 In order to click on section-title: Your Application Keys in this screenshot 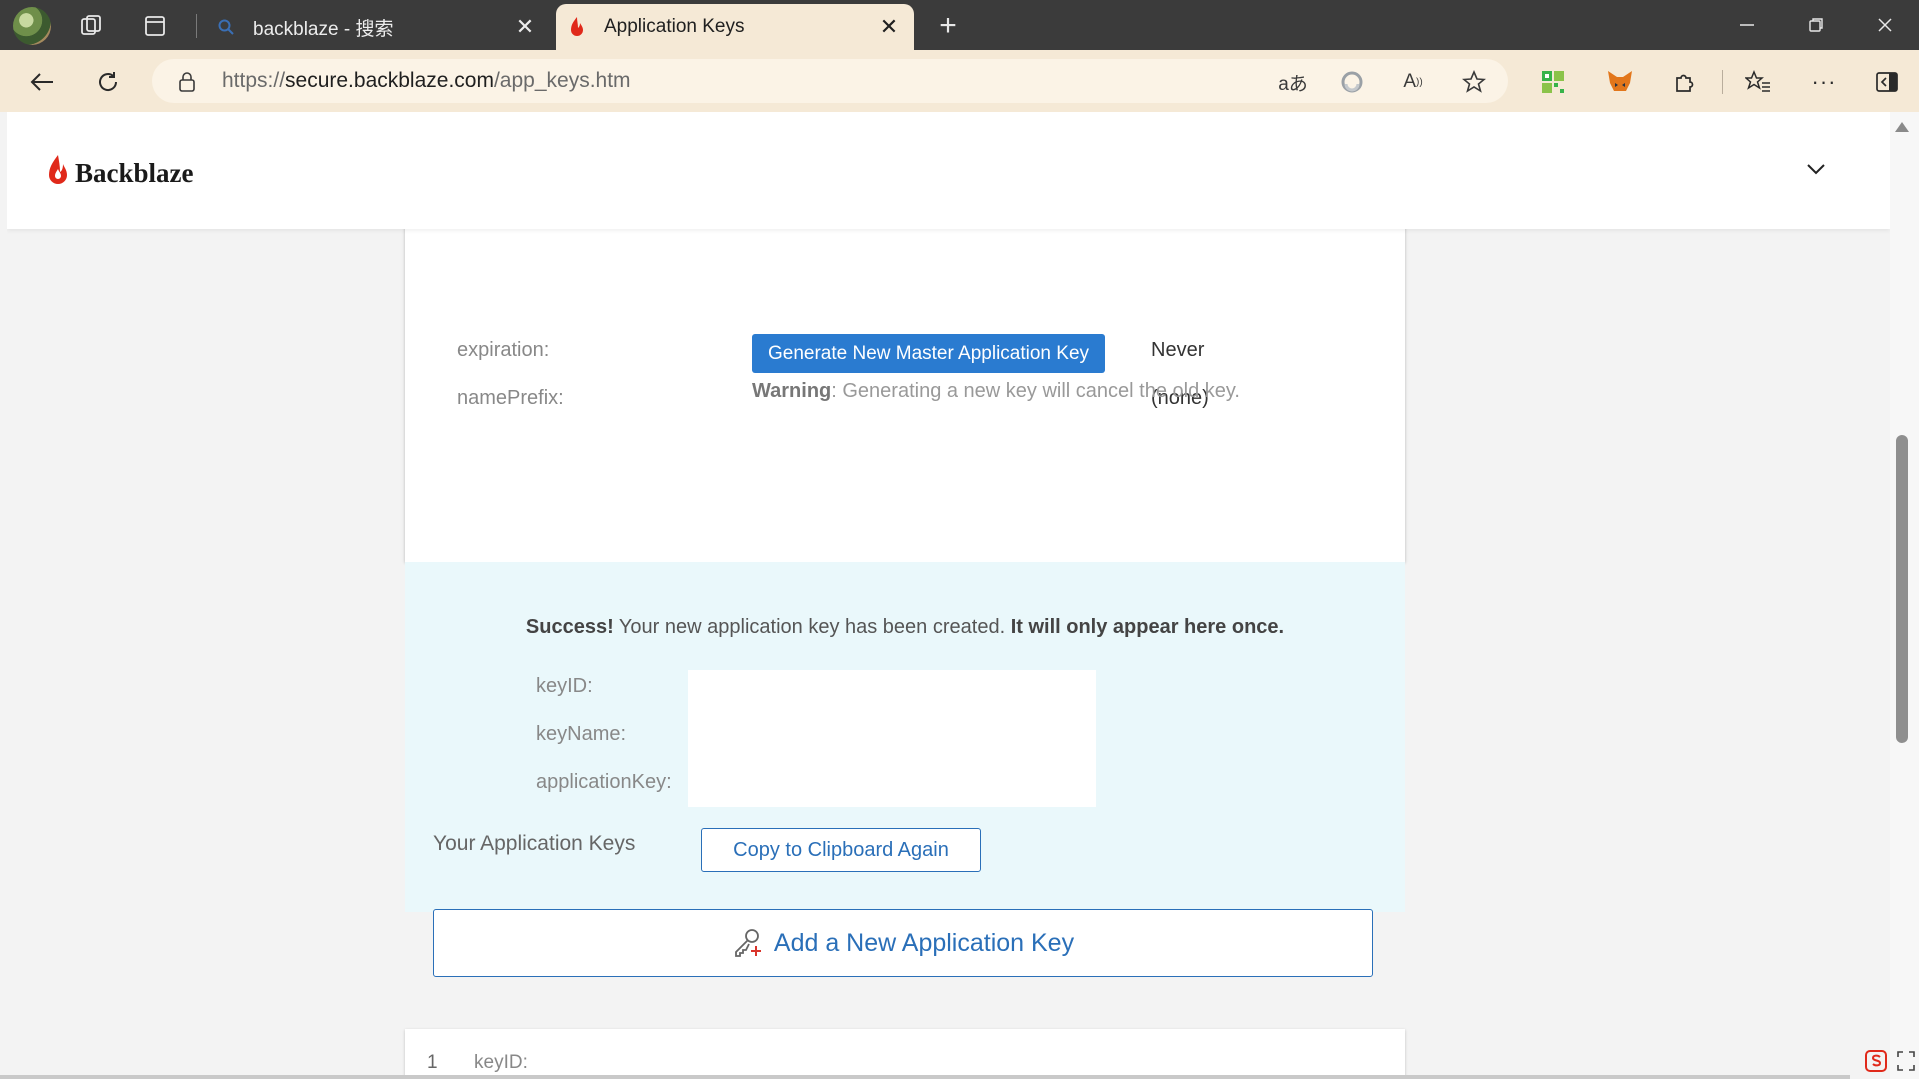, I will do `click(534, 843)`.